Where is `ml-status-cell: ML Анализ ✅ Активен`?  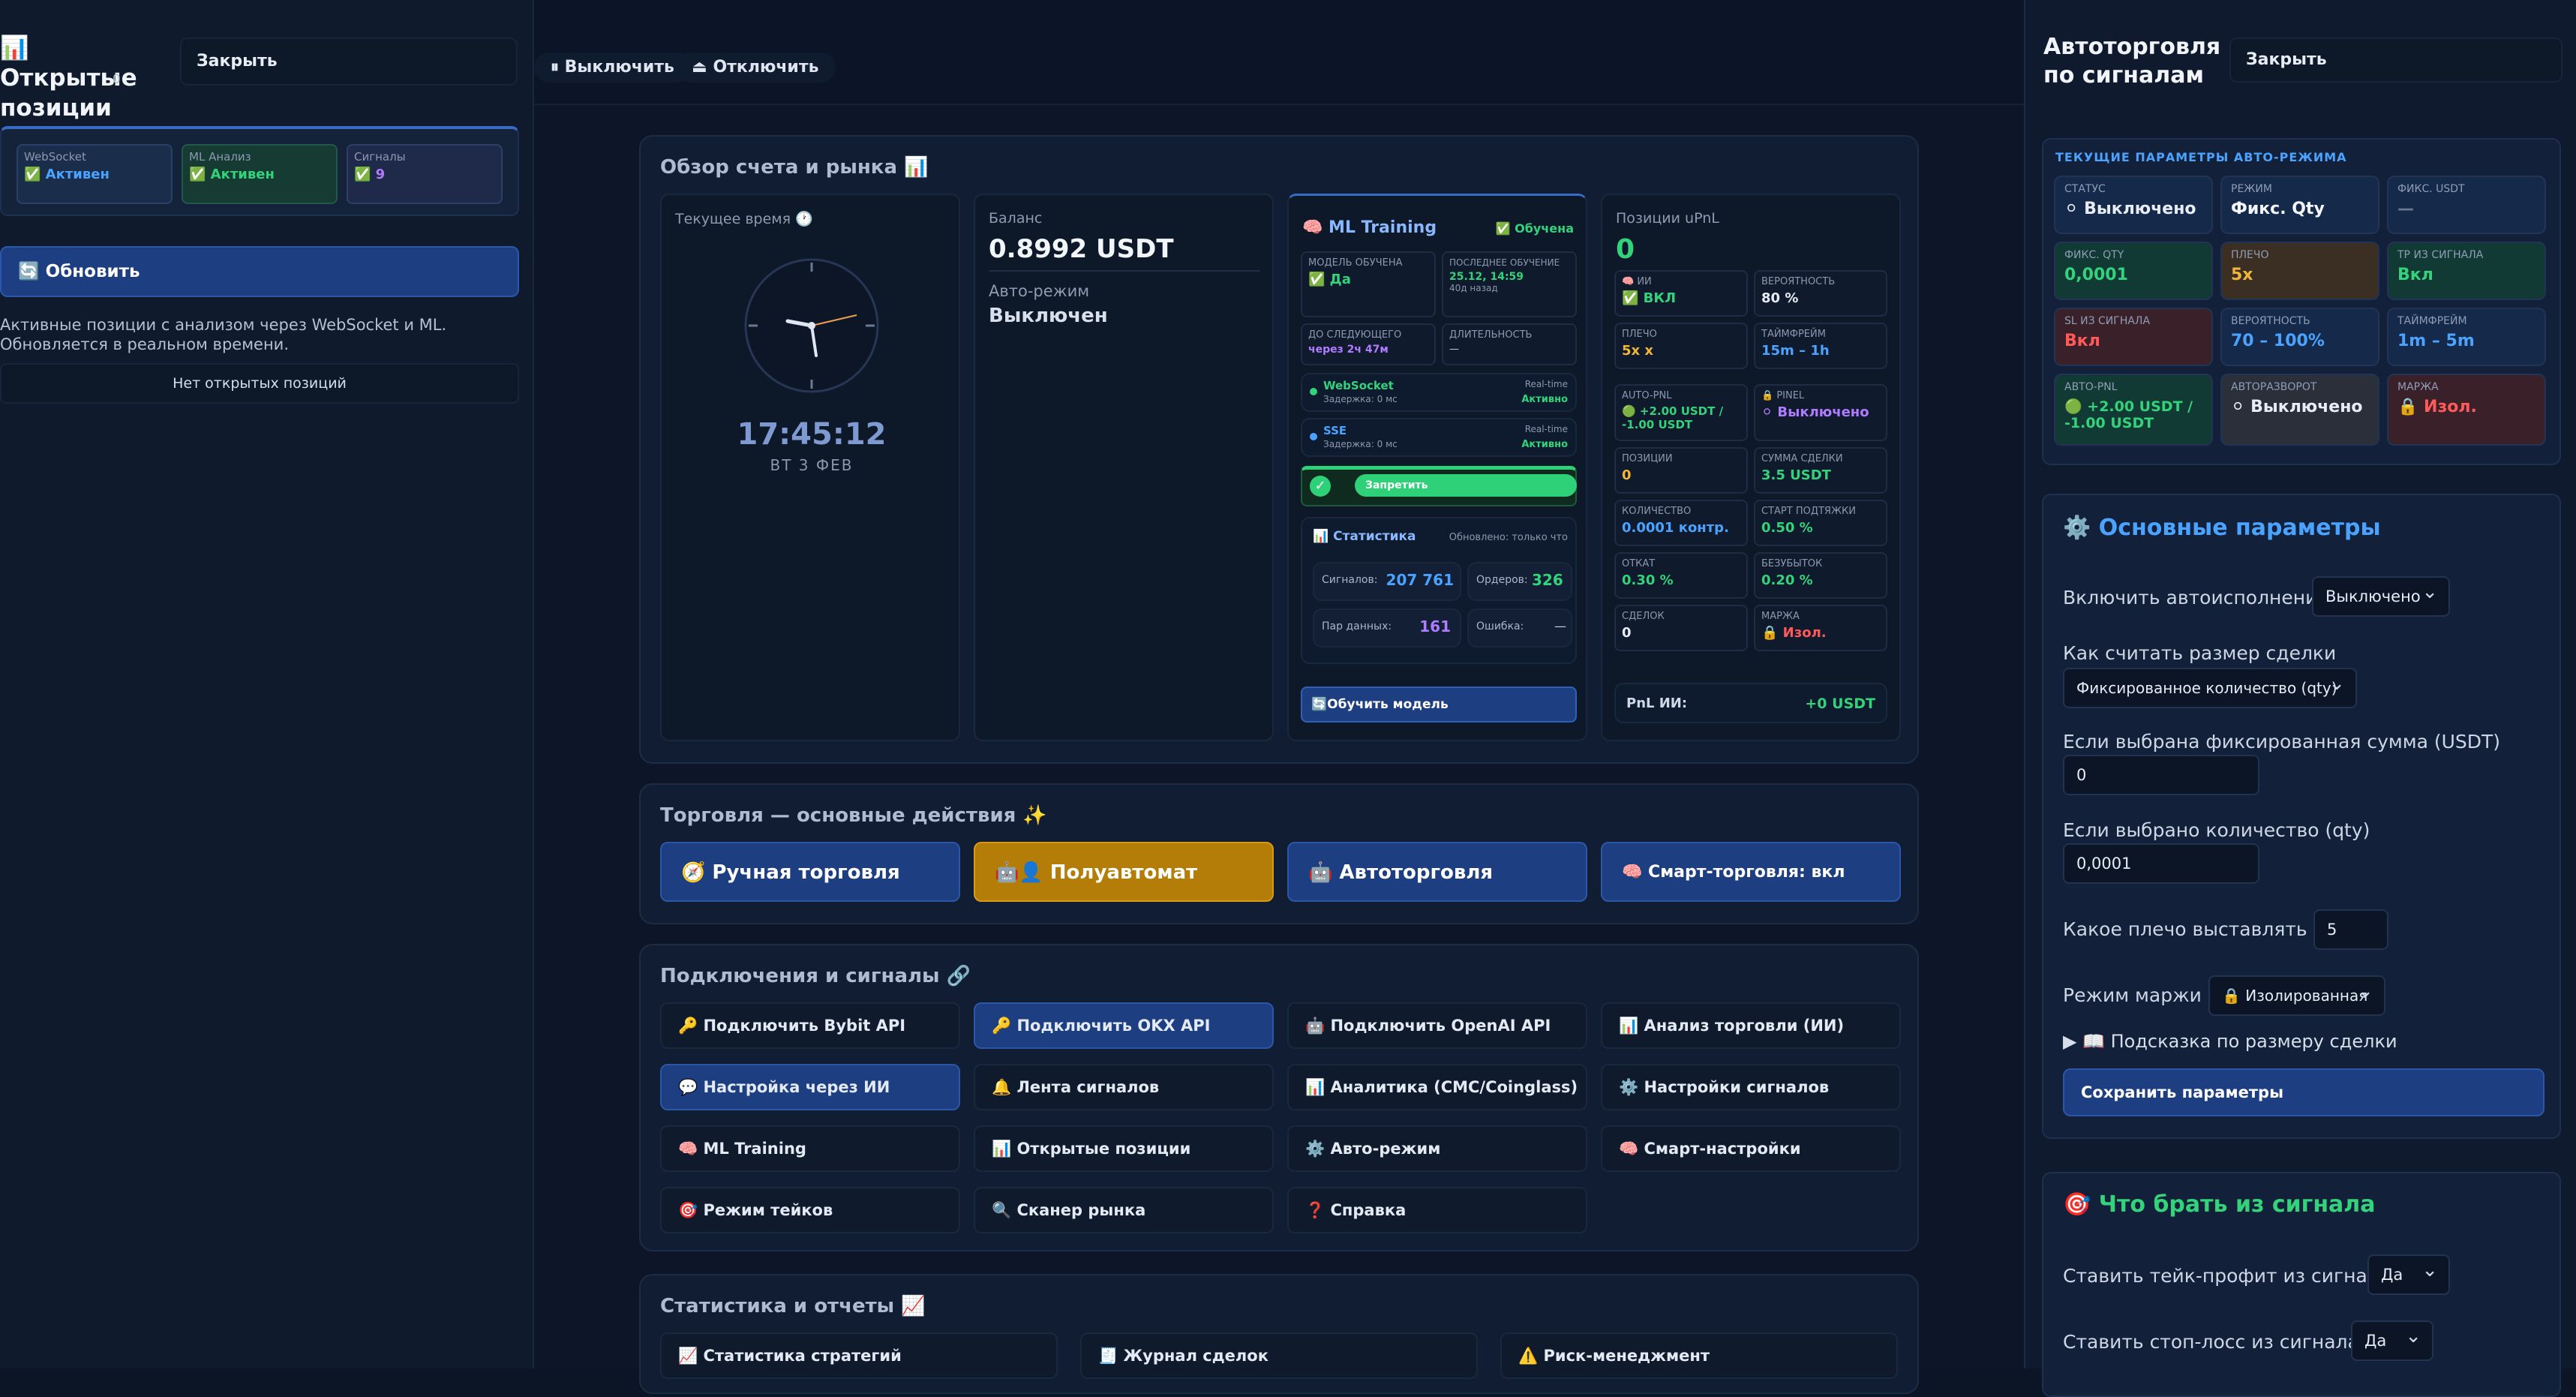
ml-status-cell: ML Анализ ✅ Активен is located at coordinates (260, 174).